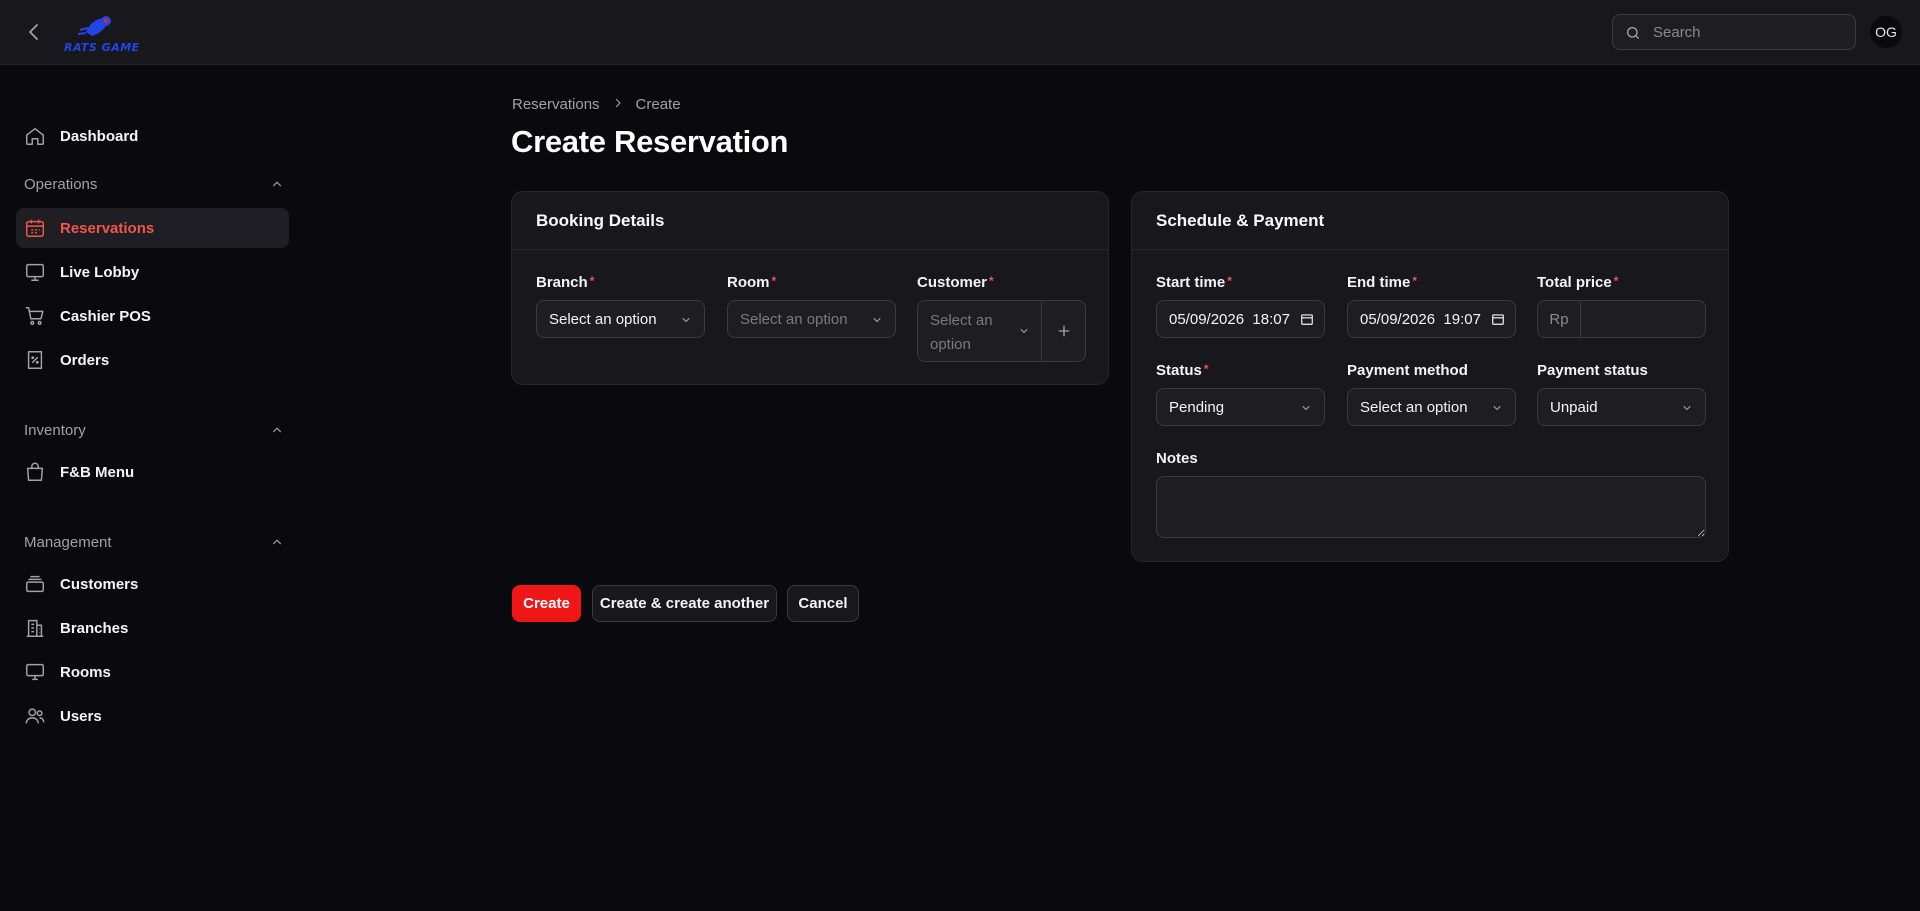  I want to click on payment-method-label: Payment method, so click(1407, 370).